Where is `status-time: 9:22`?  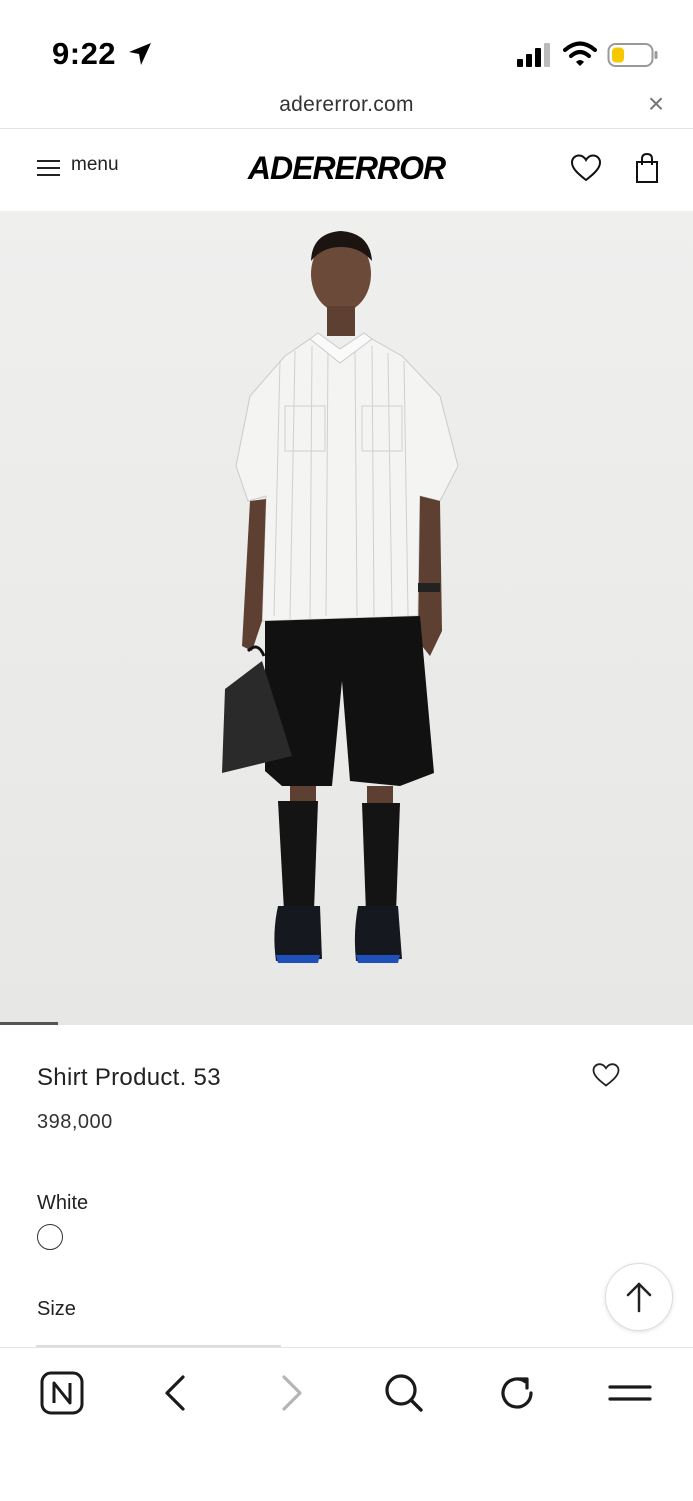
status-time: 9:22 is located at coordinates (84, 53).